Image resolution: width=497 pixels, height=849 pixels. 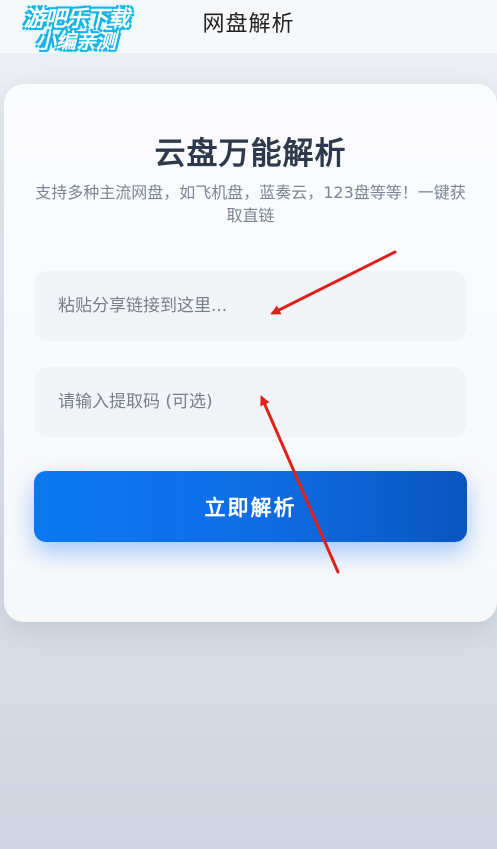 I want to click on card-subtitle: 支持多种主流网盘，如飞机盘，蓝奏云，123盘等等！一键获取直链, so click(x=250, y=204).